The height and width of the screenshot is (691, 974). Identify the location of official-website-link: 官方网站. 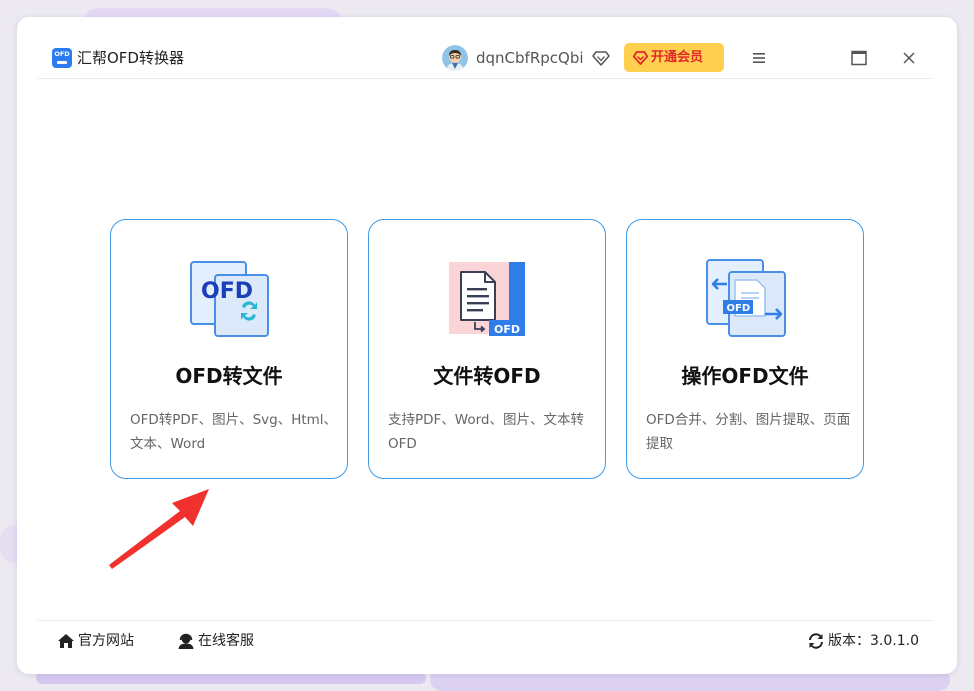
(102, 641).